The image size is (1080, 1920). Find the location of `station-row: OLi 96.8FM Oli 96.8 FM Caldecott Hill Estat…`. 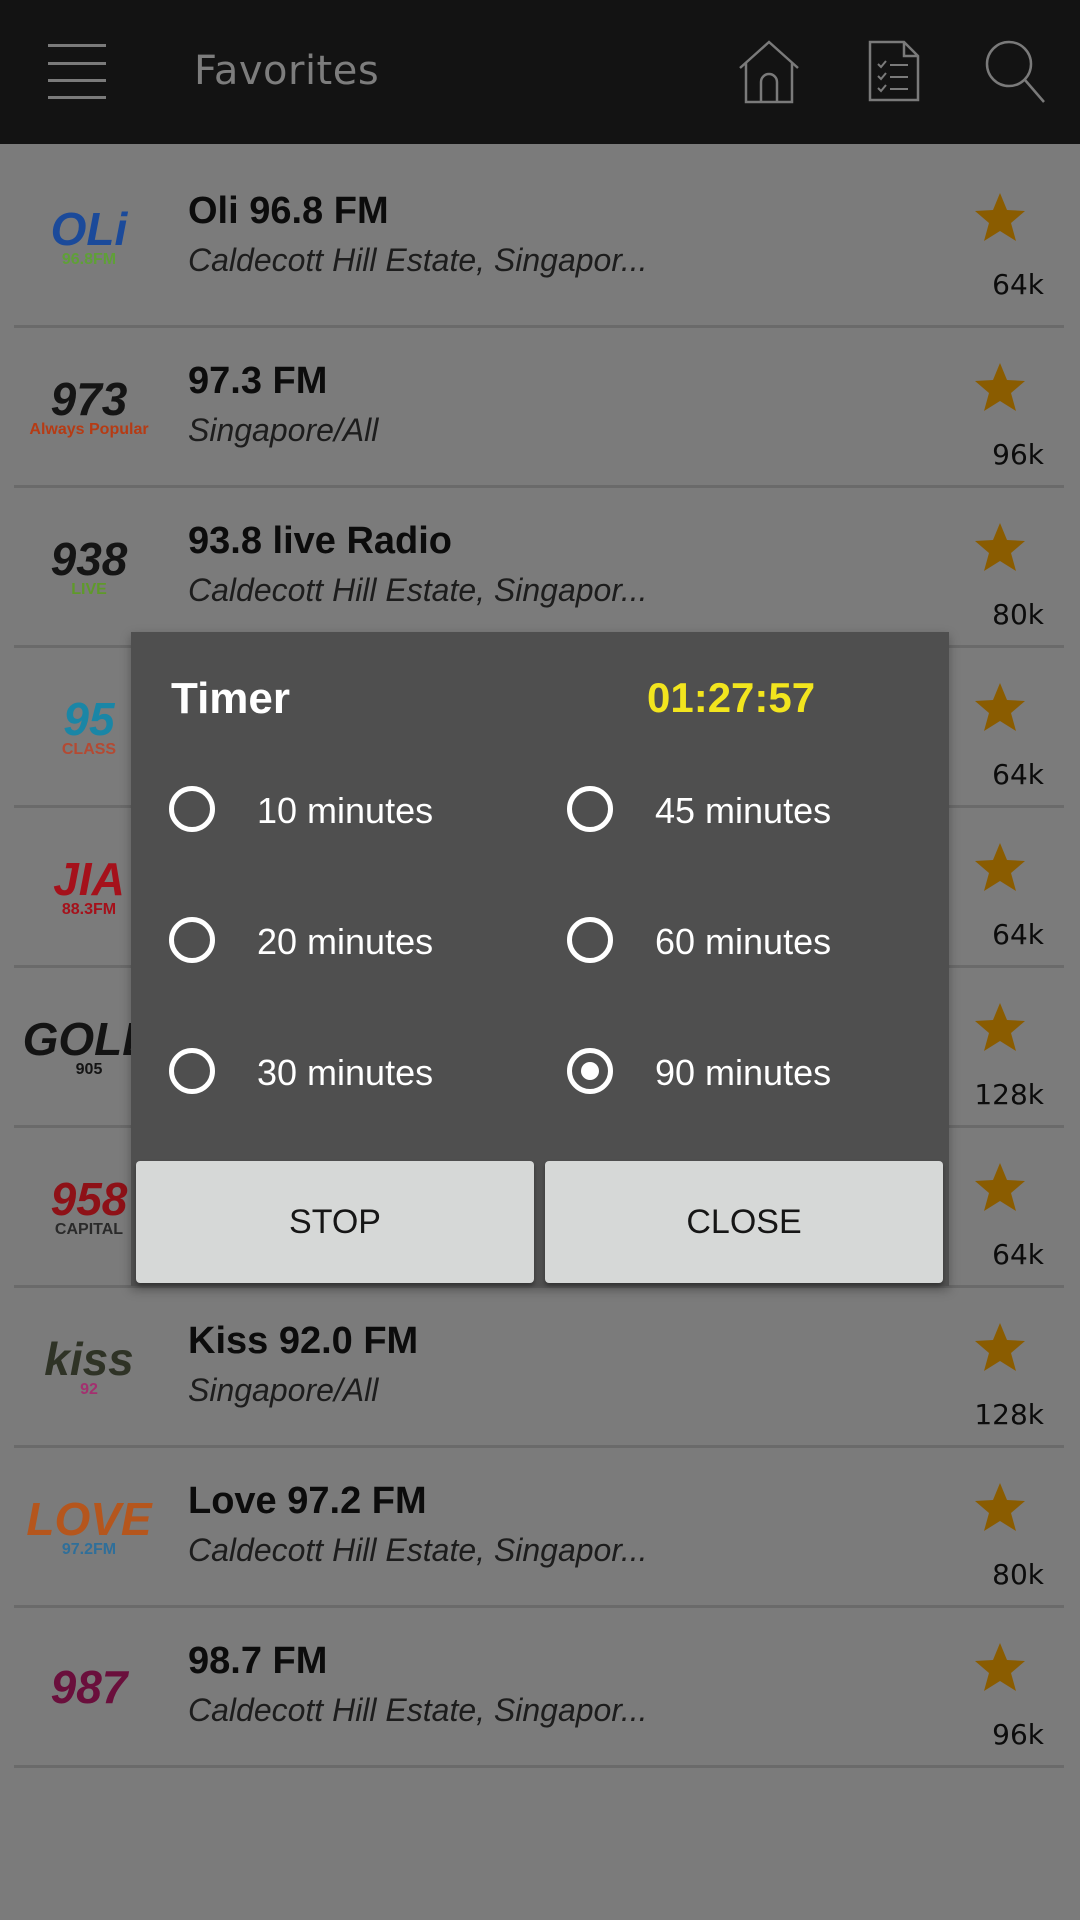

station-row: OLi 96.8FM Oli 96.8 FM Caldecott Hill Estat… is located at coordinates (539, 236).